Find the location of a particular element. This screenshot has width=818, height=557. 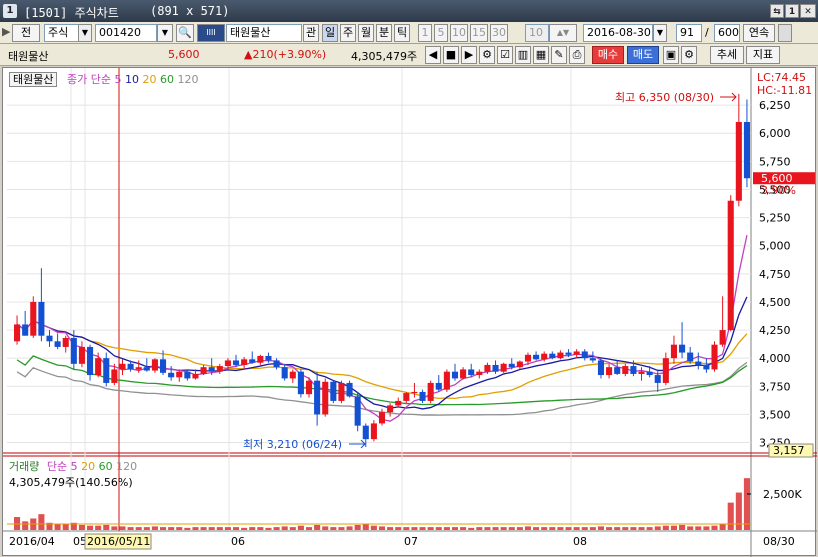

stop-icon: ■ is located at coordinates (451, 55).